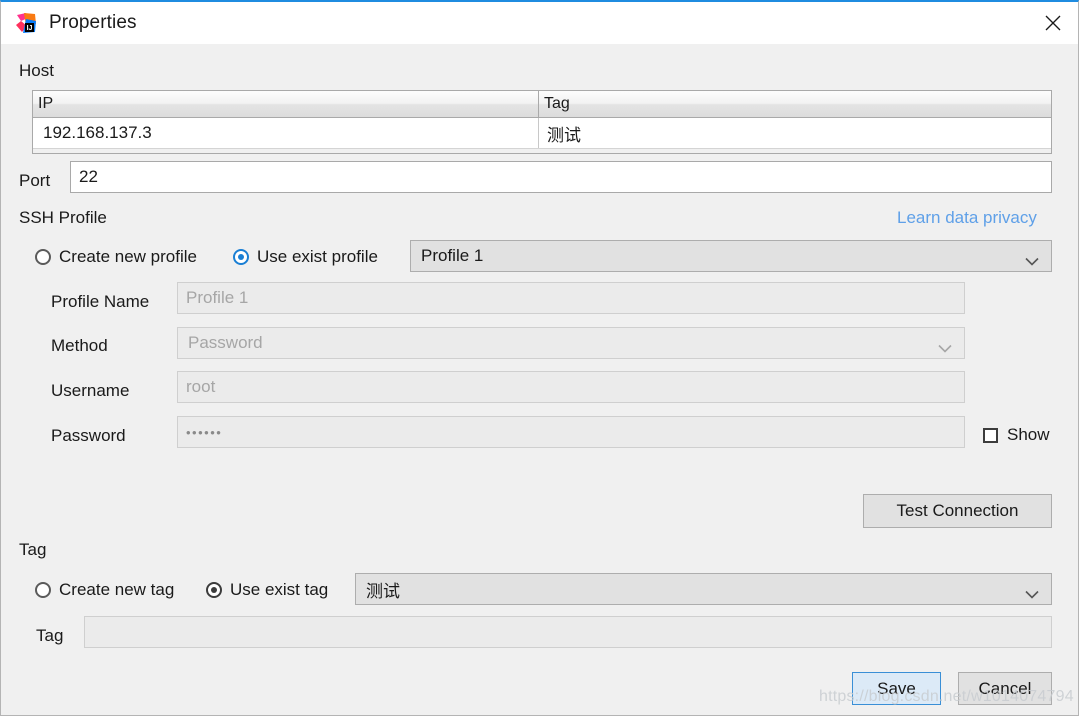  I want to click on table-footer-strip, so click(542, 150).